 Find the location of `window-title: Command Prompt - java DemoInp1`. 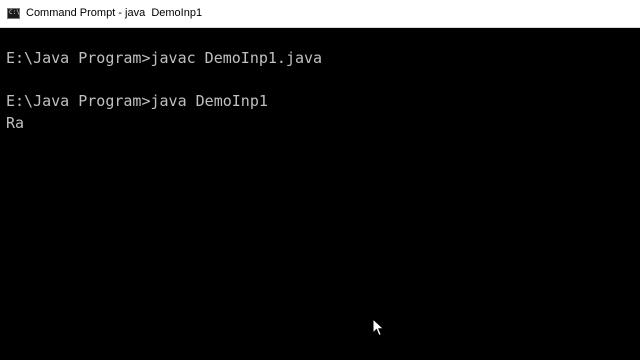

window-title: Command Prompt - java DemoInp1 is located at coordinates (114, 13).